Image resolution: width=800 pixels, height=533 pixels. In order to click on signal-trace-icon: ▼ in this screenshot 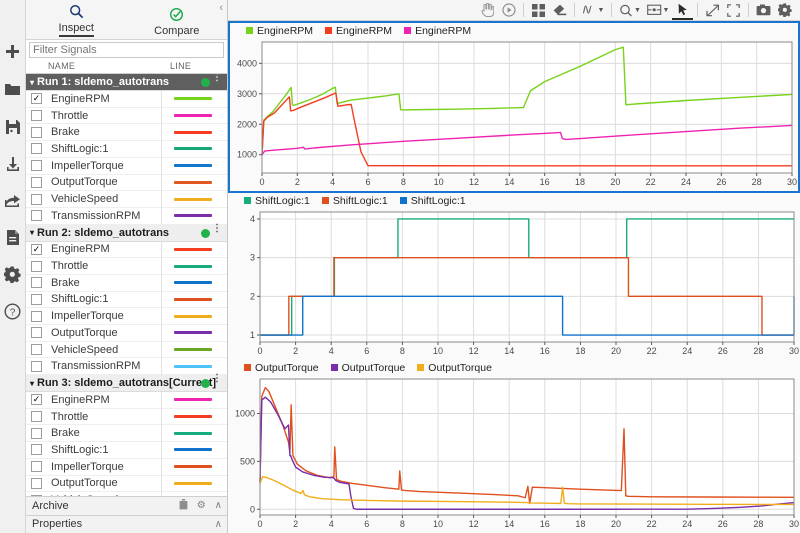, I will do `click(593, 10)`.